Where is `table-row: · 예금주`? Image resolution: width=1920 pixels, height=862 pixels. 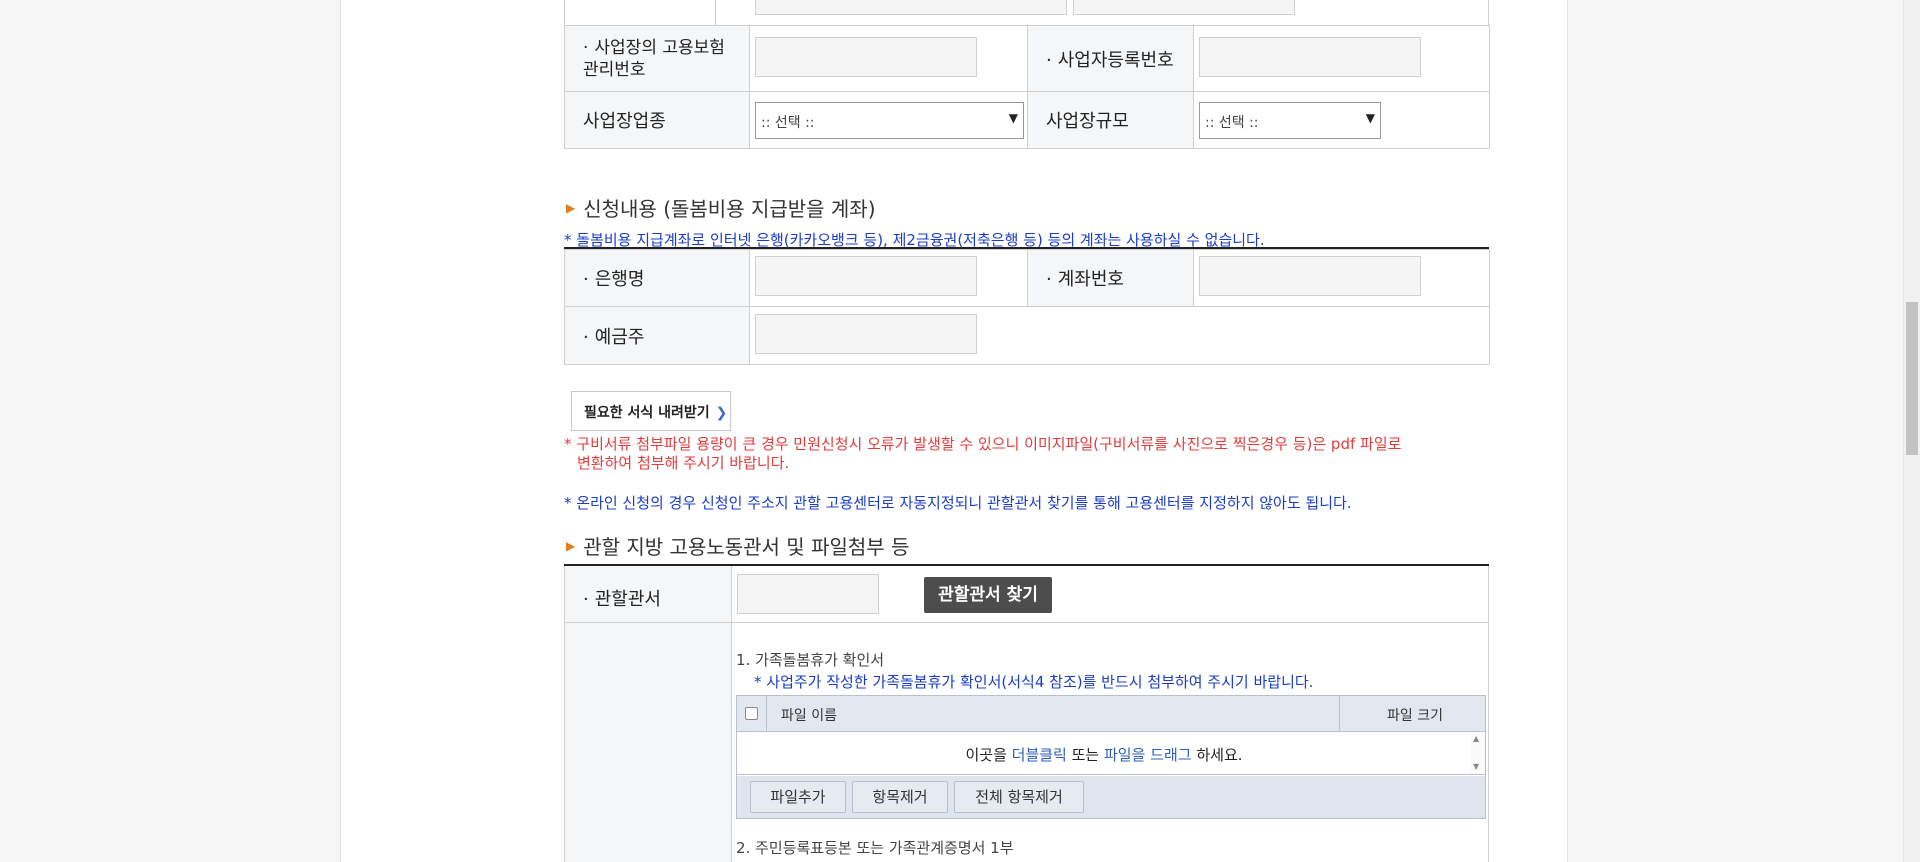
table-row: · 예금주 is located at coordinates (1027, 335).